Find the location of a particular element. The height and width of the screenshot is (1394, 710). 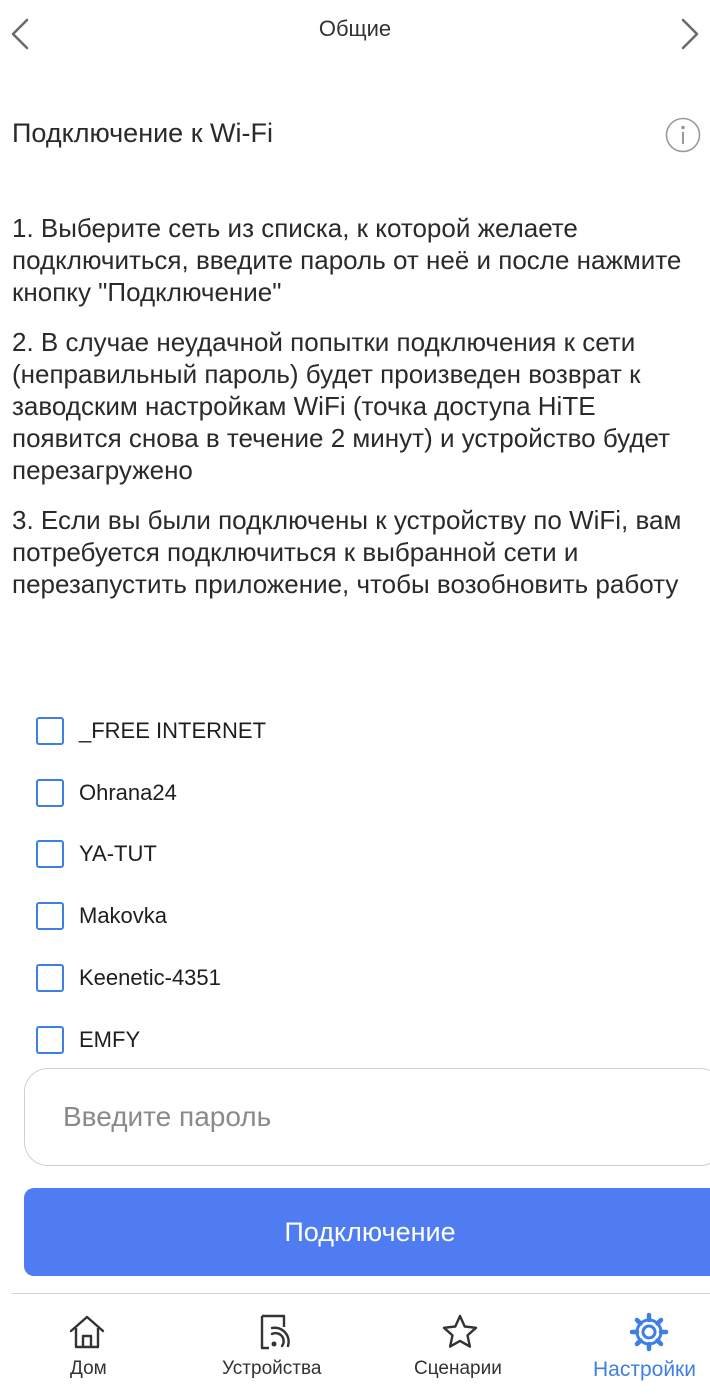

network-item: EMFY is located at coordinates (356, 1040).